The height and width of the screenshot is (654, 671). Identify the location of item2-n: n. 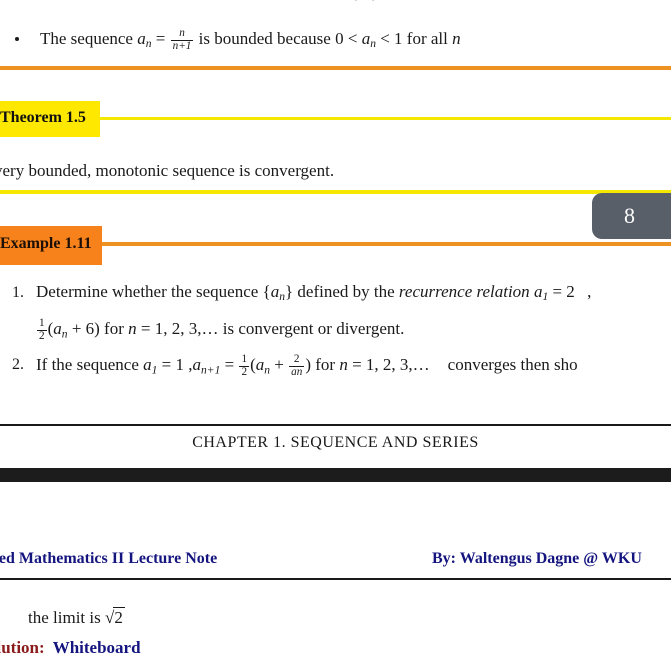
(343, 365).